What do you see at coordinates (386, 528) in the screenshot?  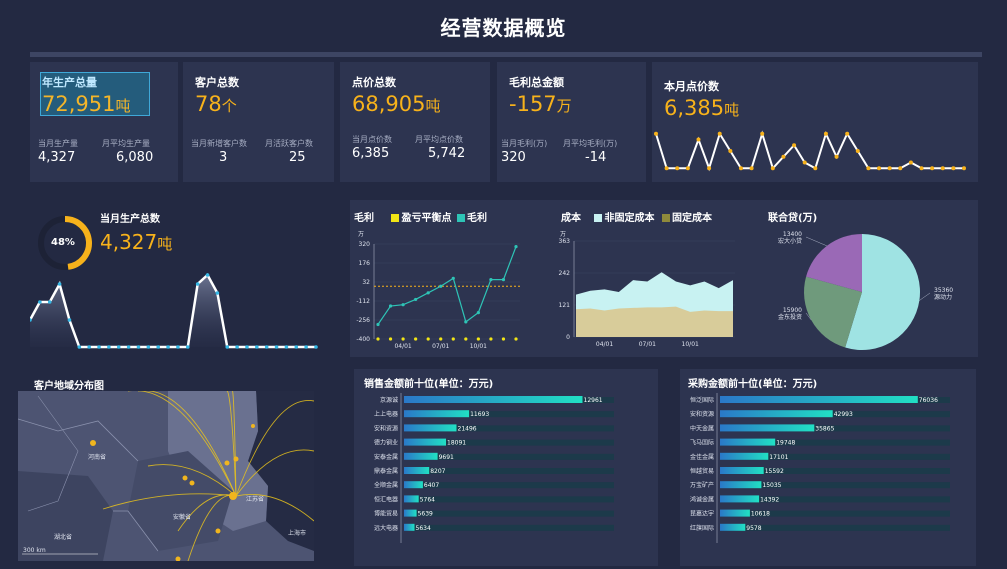 I see `bar-category-label: 远大电器` at bounding box center [386, 528].